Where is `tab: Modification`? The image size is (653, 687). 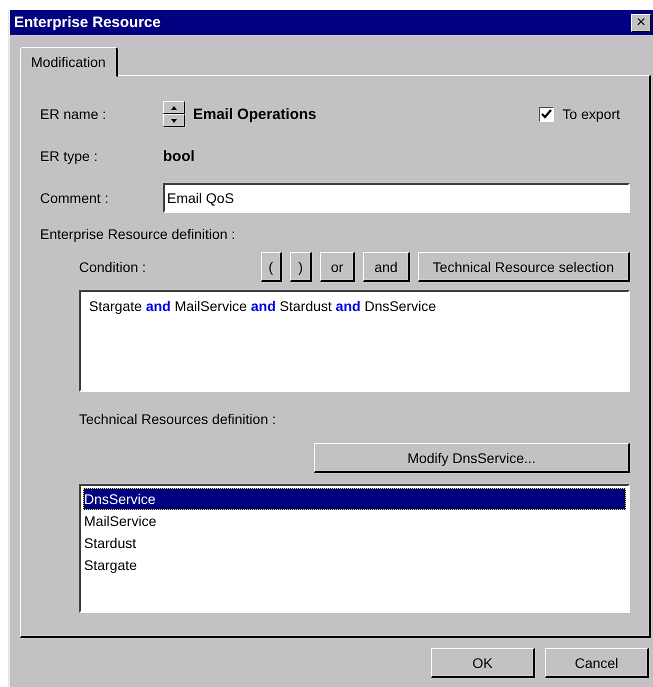
tab: Modification is located at coordinates (69, 62).